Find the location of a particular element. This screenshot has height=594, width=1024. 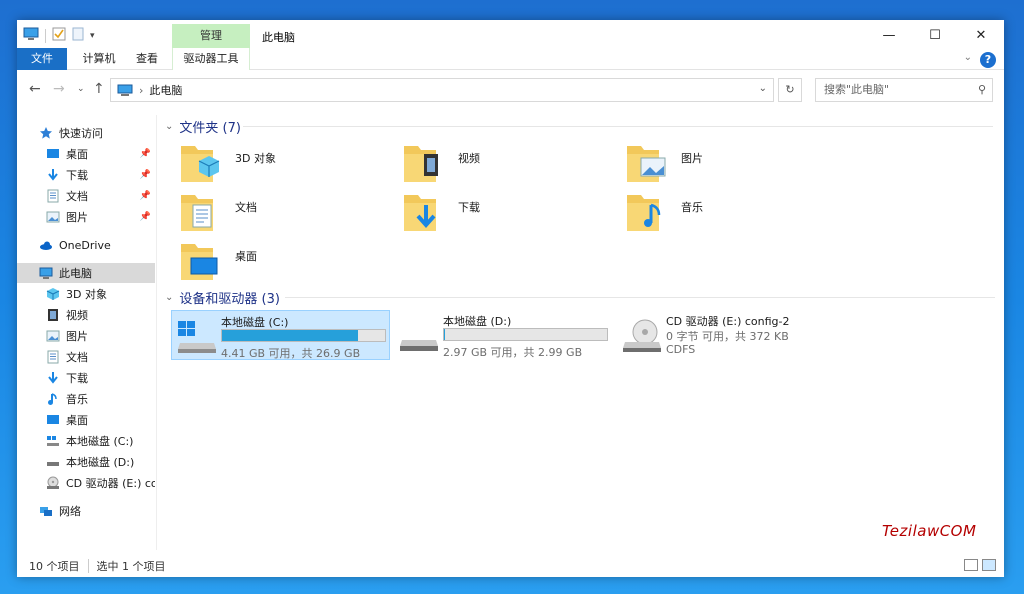

address-dropdown-icon: ⌄ is located at coordinates (763, 88).